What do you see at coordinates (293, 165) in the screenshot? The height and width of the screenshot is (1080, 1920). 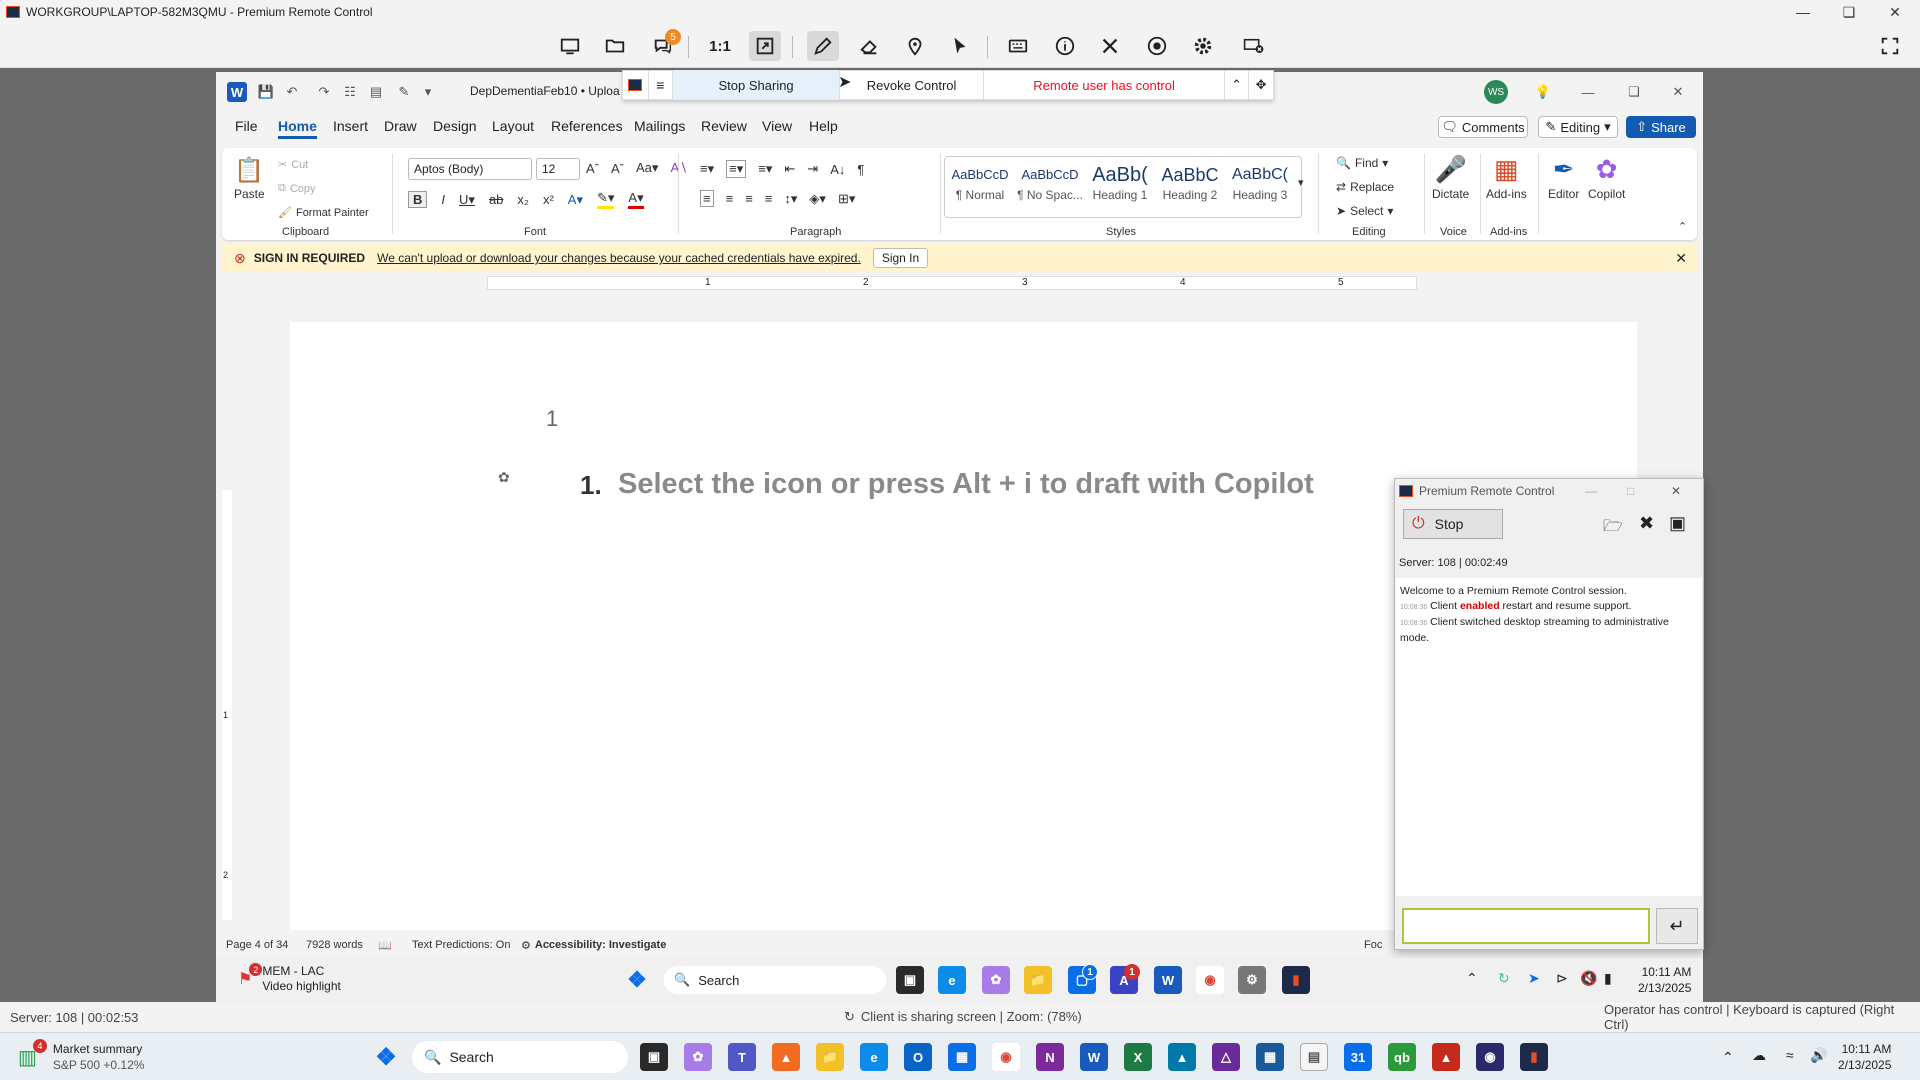 I see `cut-button: ✂ Cut` at bounding box center [293, 165].